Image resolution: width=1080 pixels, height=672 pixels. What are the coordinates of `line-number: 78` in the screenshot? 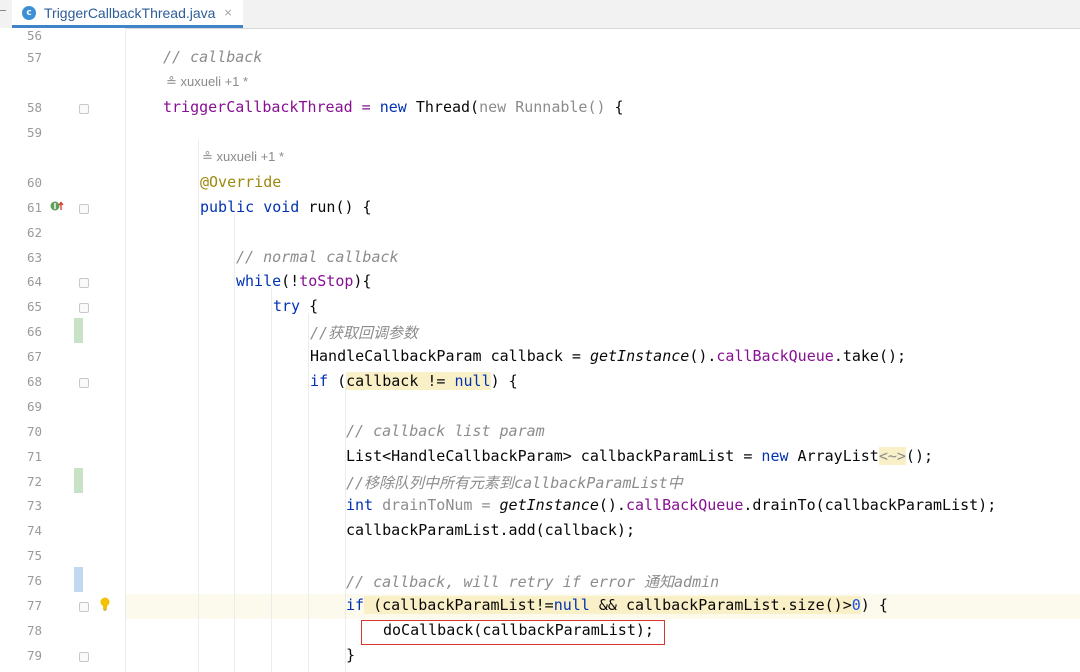 It's located at (34, 630).